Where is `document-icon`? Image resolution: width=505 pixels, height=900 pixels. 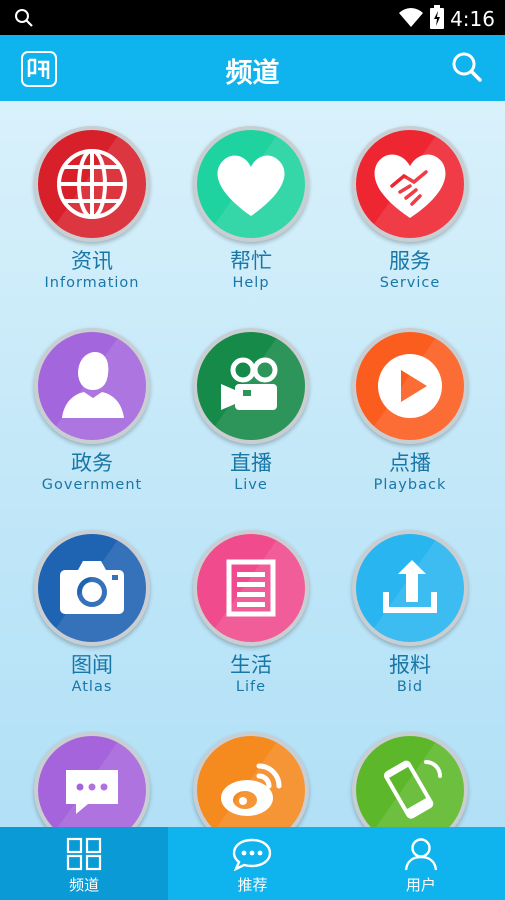
document-icon is located at coordinates (251, 588).